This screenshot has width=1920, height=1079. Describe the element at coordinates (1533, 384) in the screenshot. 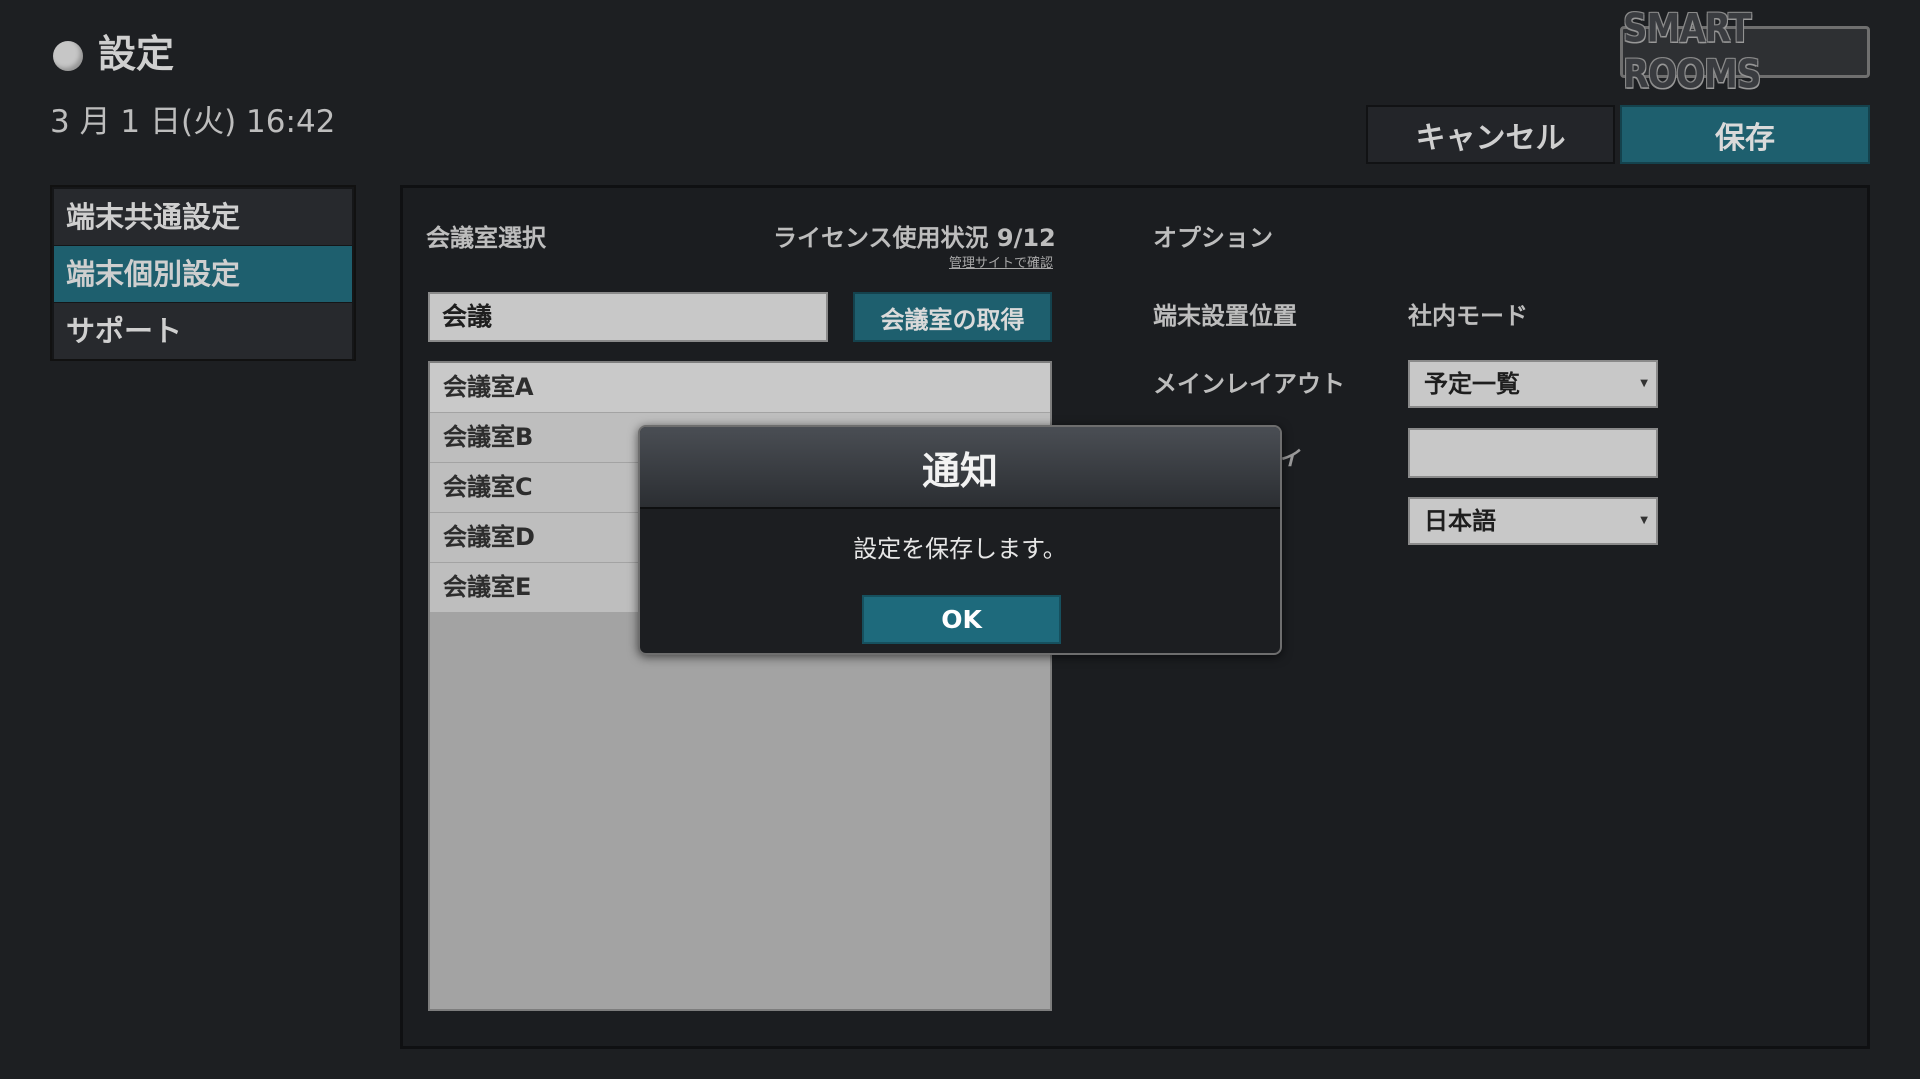

I see `layout-select: 予定一覧 ▼` at that location.